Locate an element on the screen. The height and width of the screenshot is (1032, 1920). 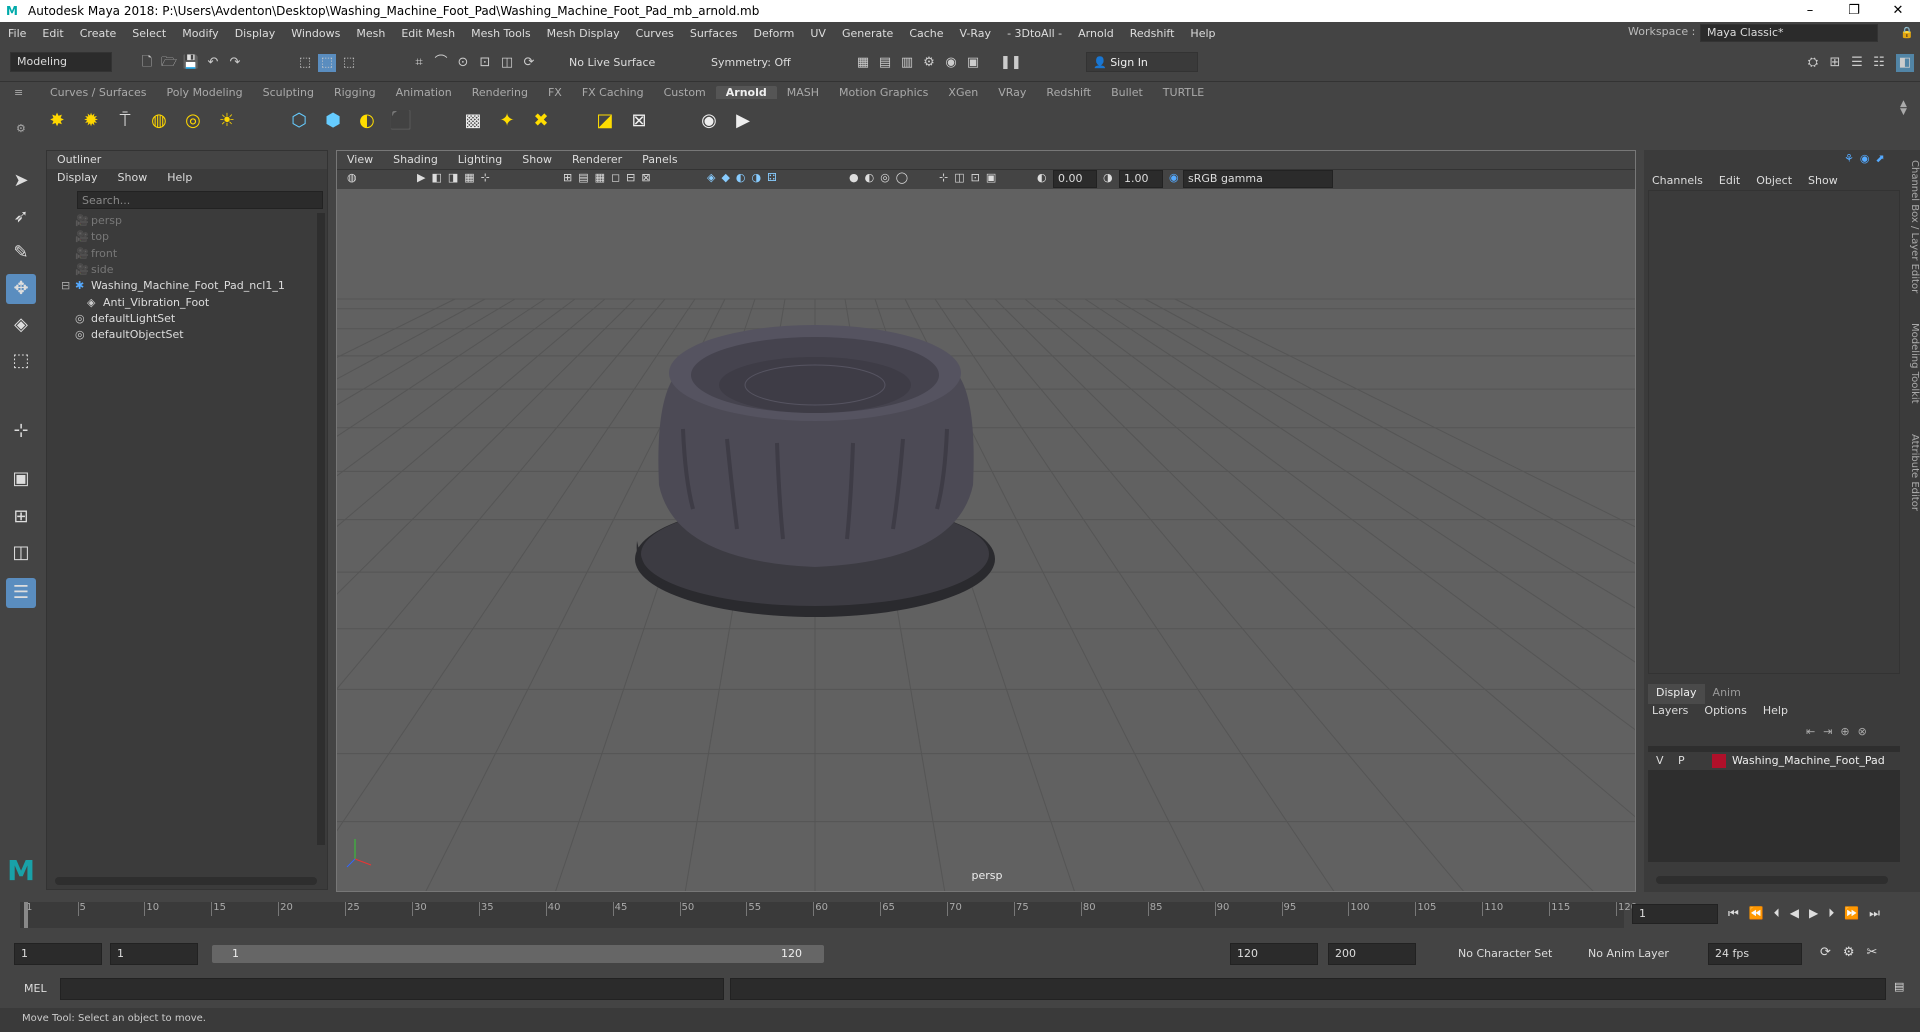
viewport-menu-view: View is located at coordinates (360, 160).